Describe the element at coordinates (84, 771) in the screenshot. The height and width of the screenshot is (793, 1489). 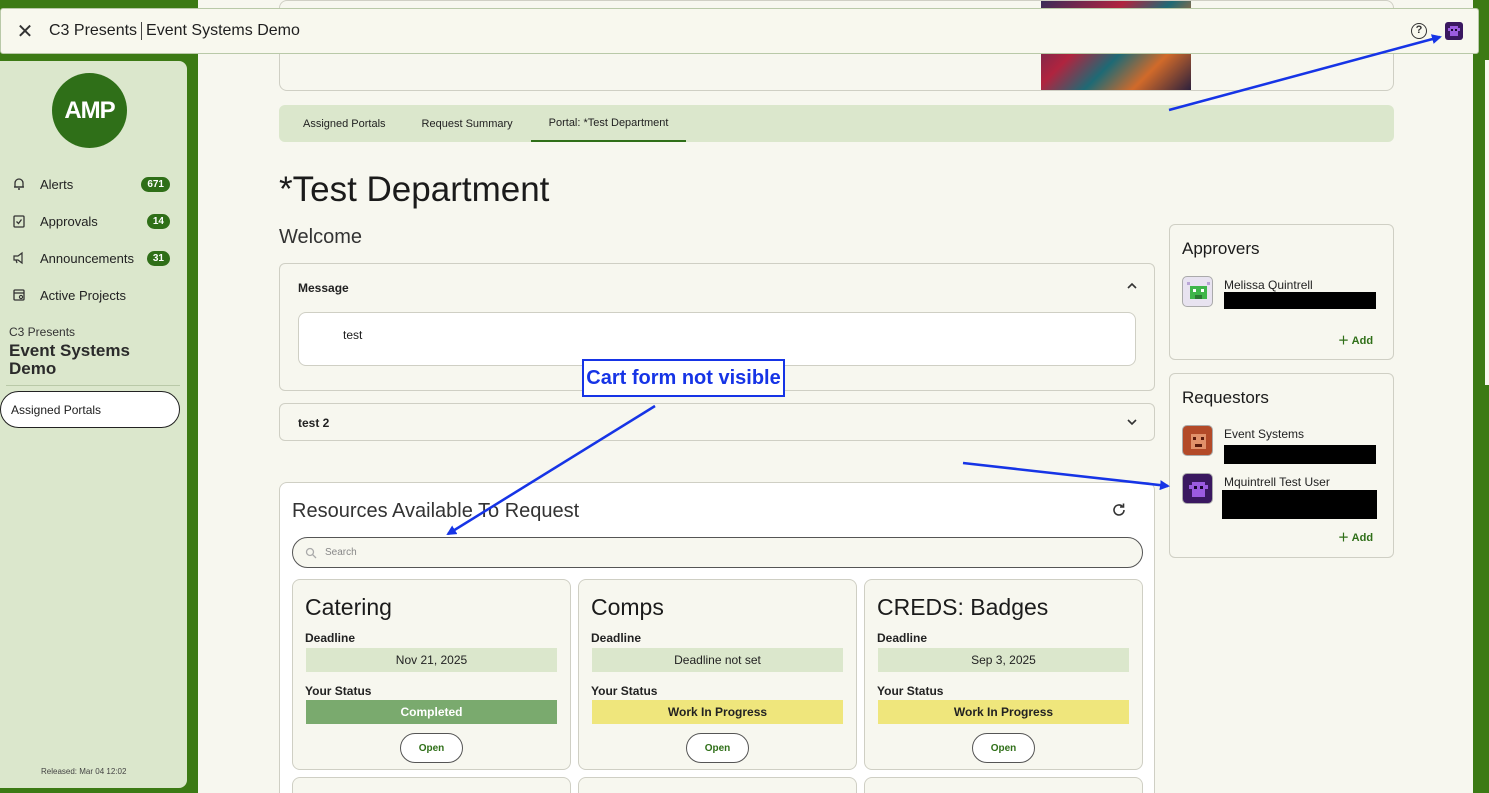
I see `release-info: Released: Mar 04 12:02` at that location.